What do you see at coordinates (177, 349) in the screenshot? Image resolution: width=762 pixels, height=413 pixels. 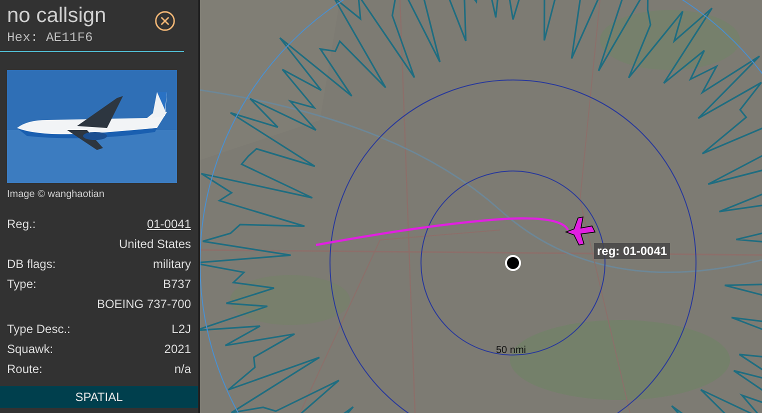 I see `field-value: 2021` at bounding box center [177, 349].